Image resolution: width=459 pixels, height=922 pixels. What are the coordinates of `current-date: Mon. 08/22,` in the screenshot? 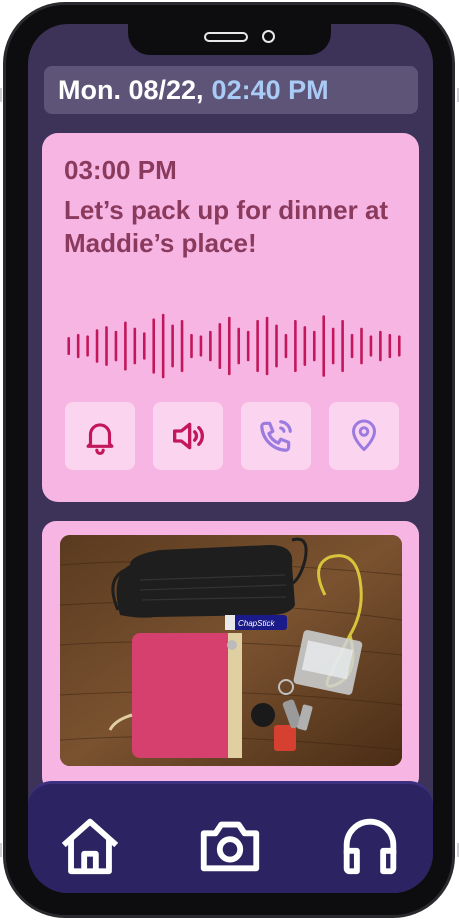 It's located at (131, 89).